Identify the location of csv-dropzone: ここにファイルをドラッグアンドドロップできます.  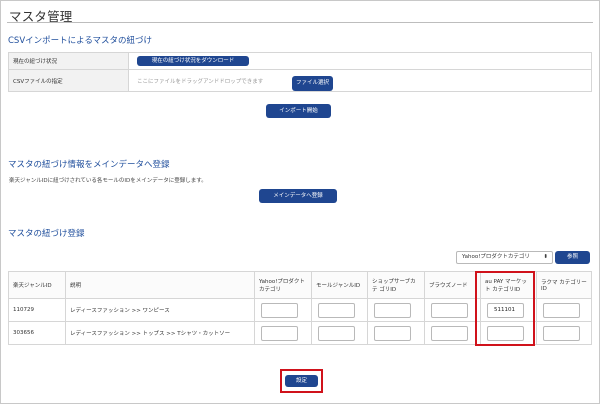
(214, 81).